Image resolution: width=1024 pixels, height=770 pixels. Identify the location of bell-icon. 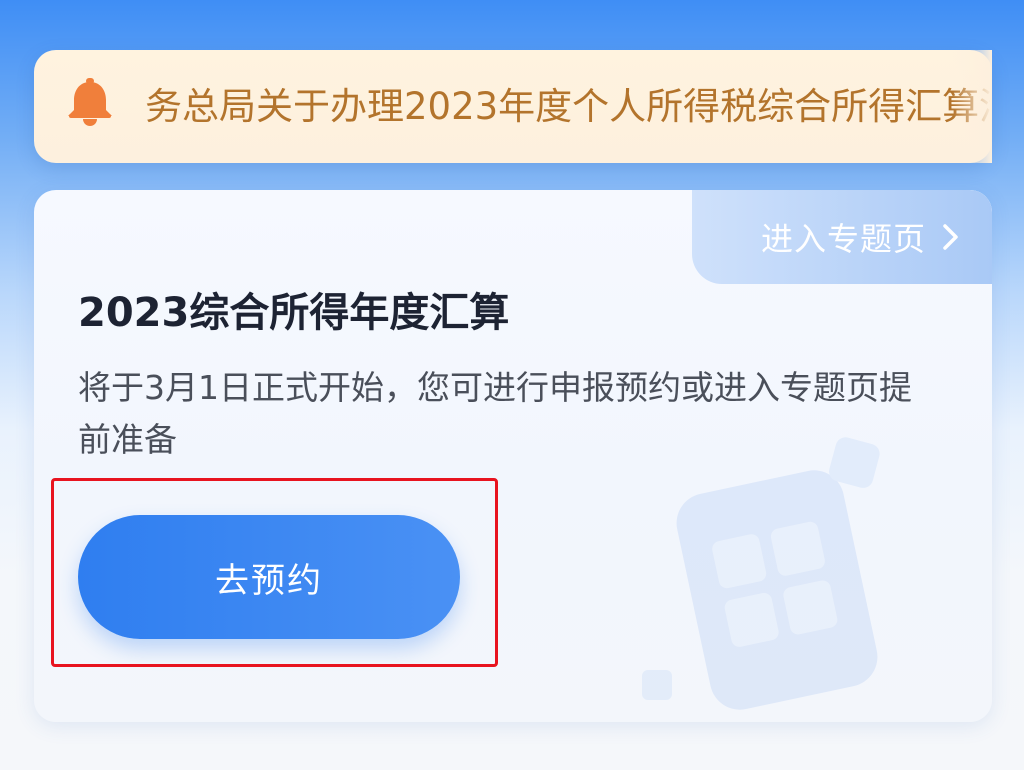
(90, 102).